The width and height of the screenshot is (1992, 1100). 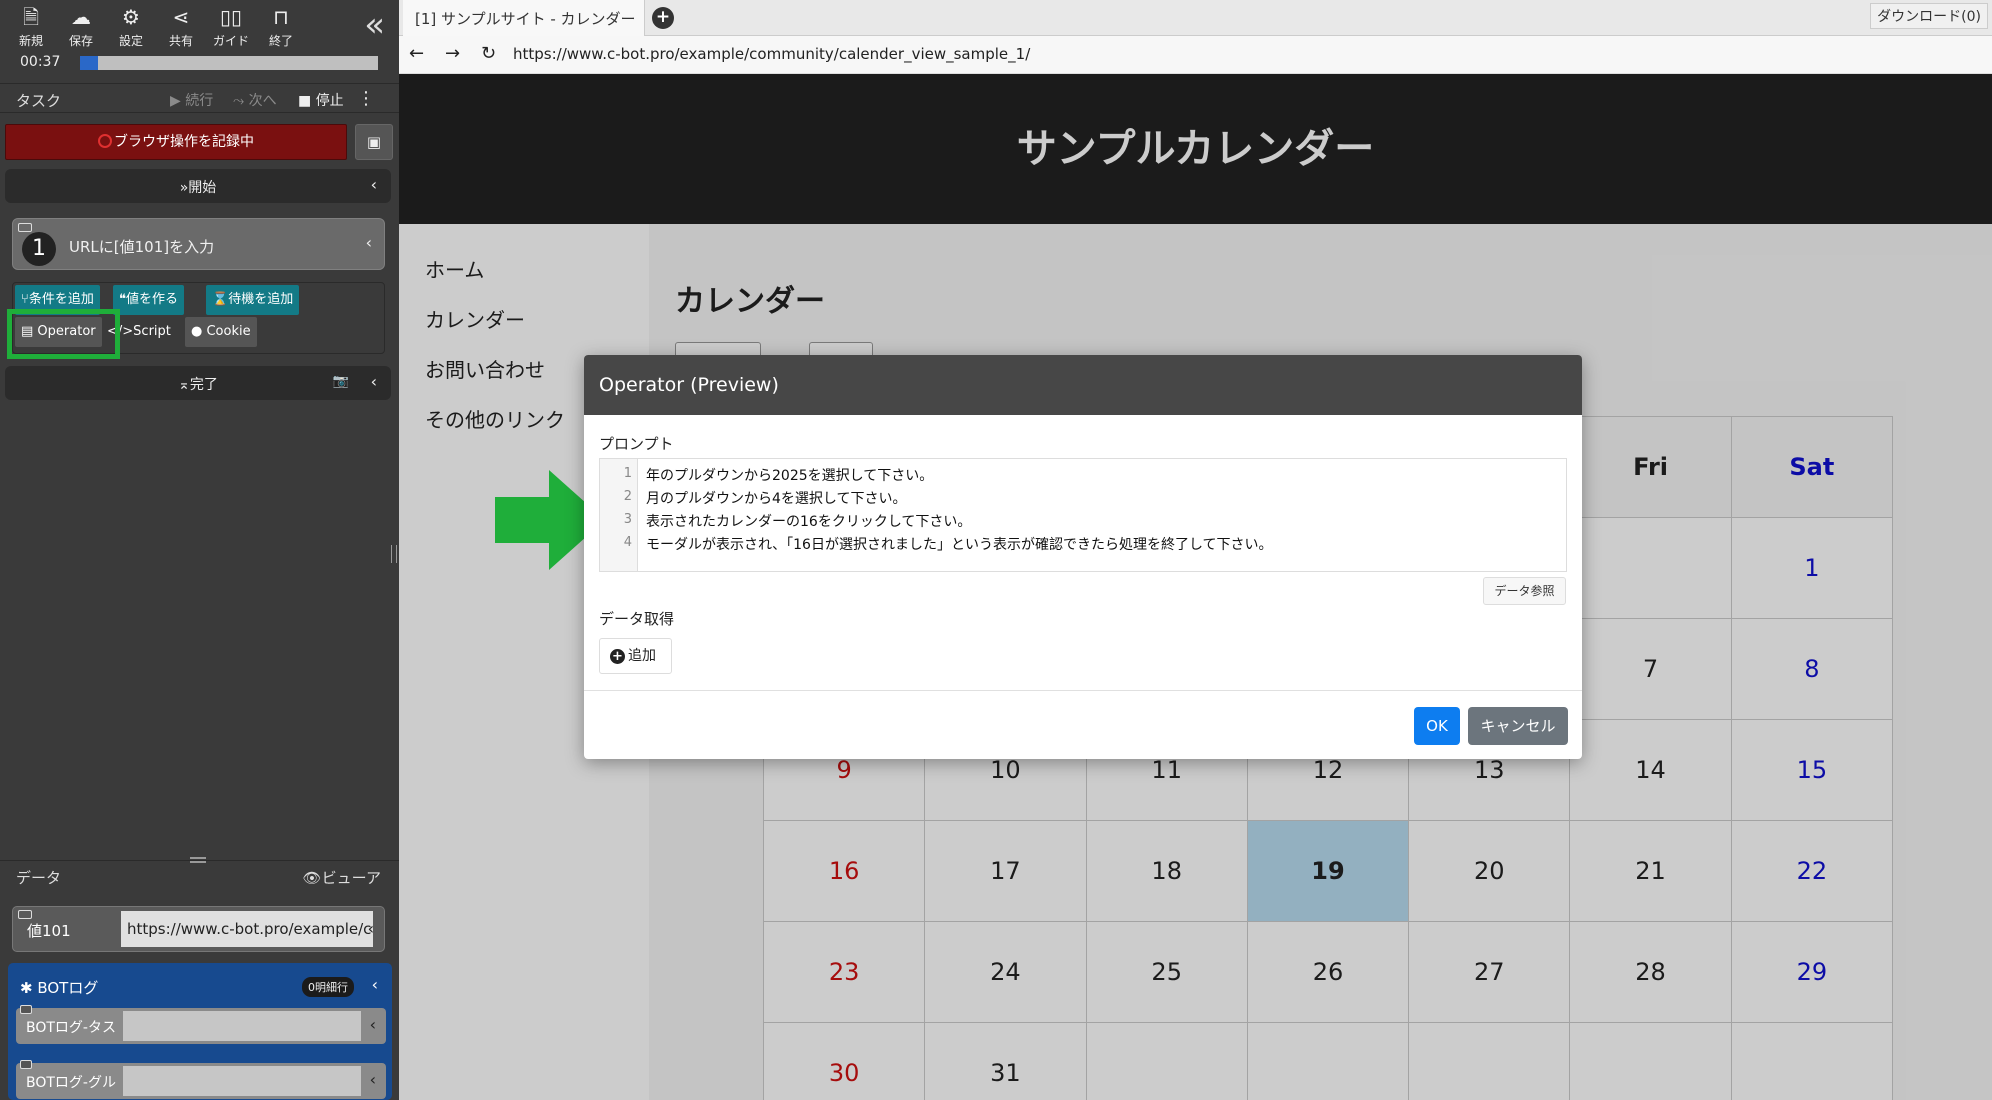 I want to click on task-title: タスク, so click(x=39, y=101).